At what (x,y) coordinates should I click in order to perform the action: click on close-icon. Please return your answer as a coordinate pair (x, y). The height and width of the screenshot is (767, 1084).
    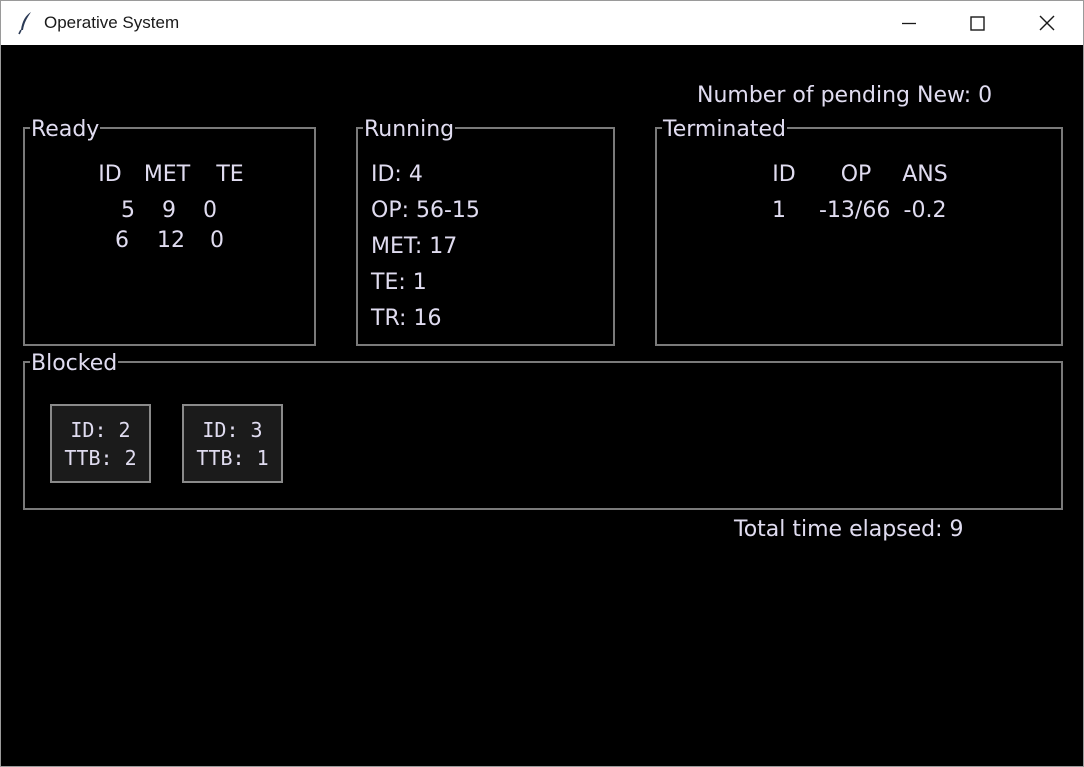
    Looking at the image, I should click on (1047, 23).